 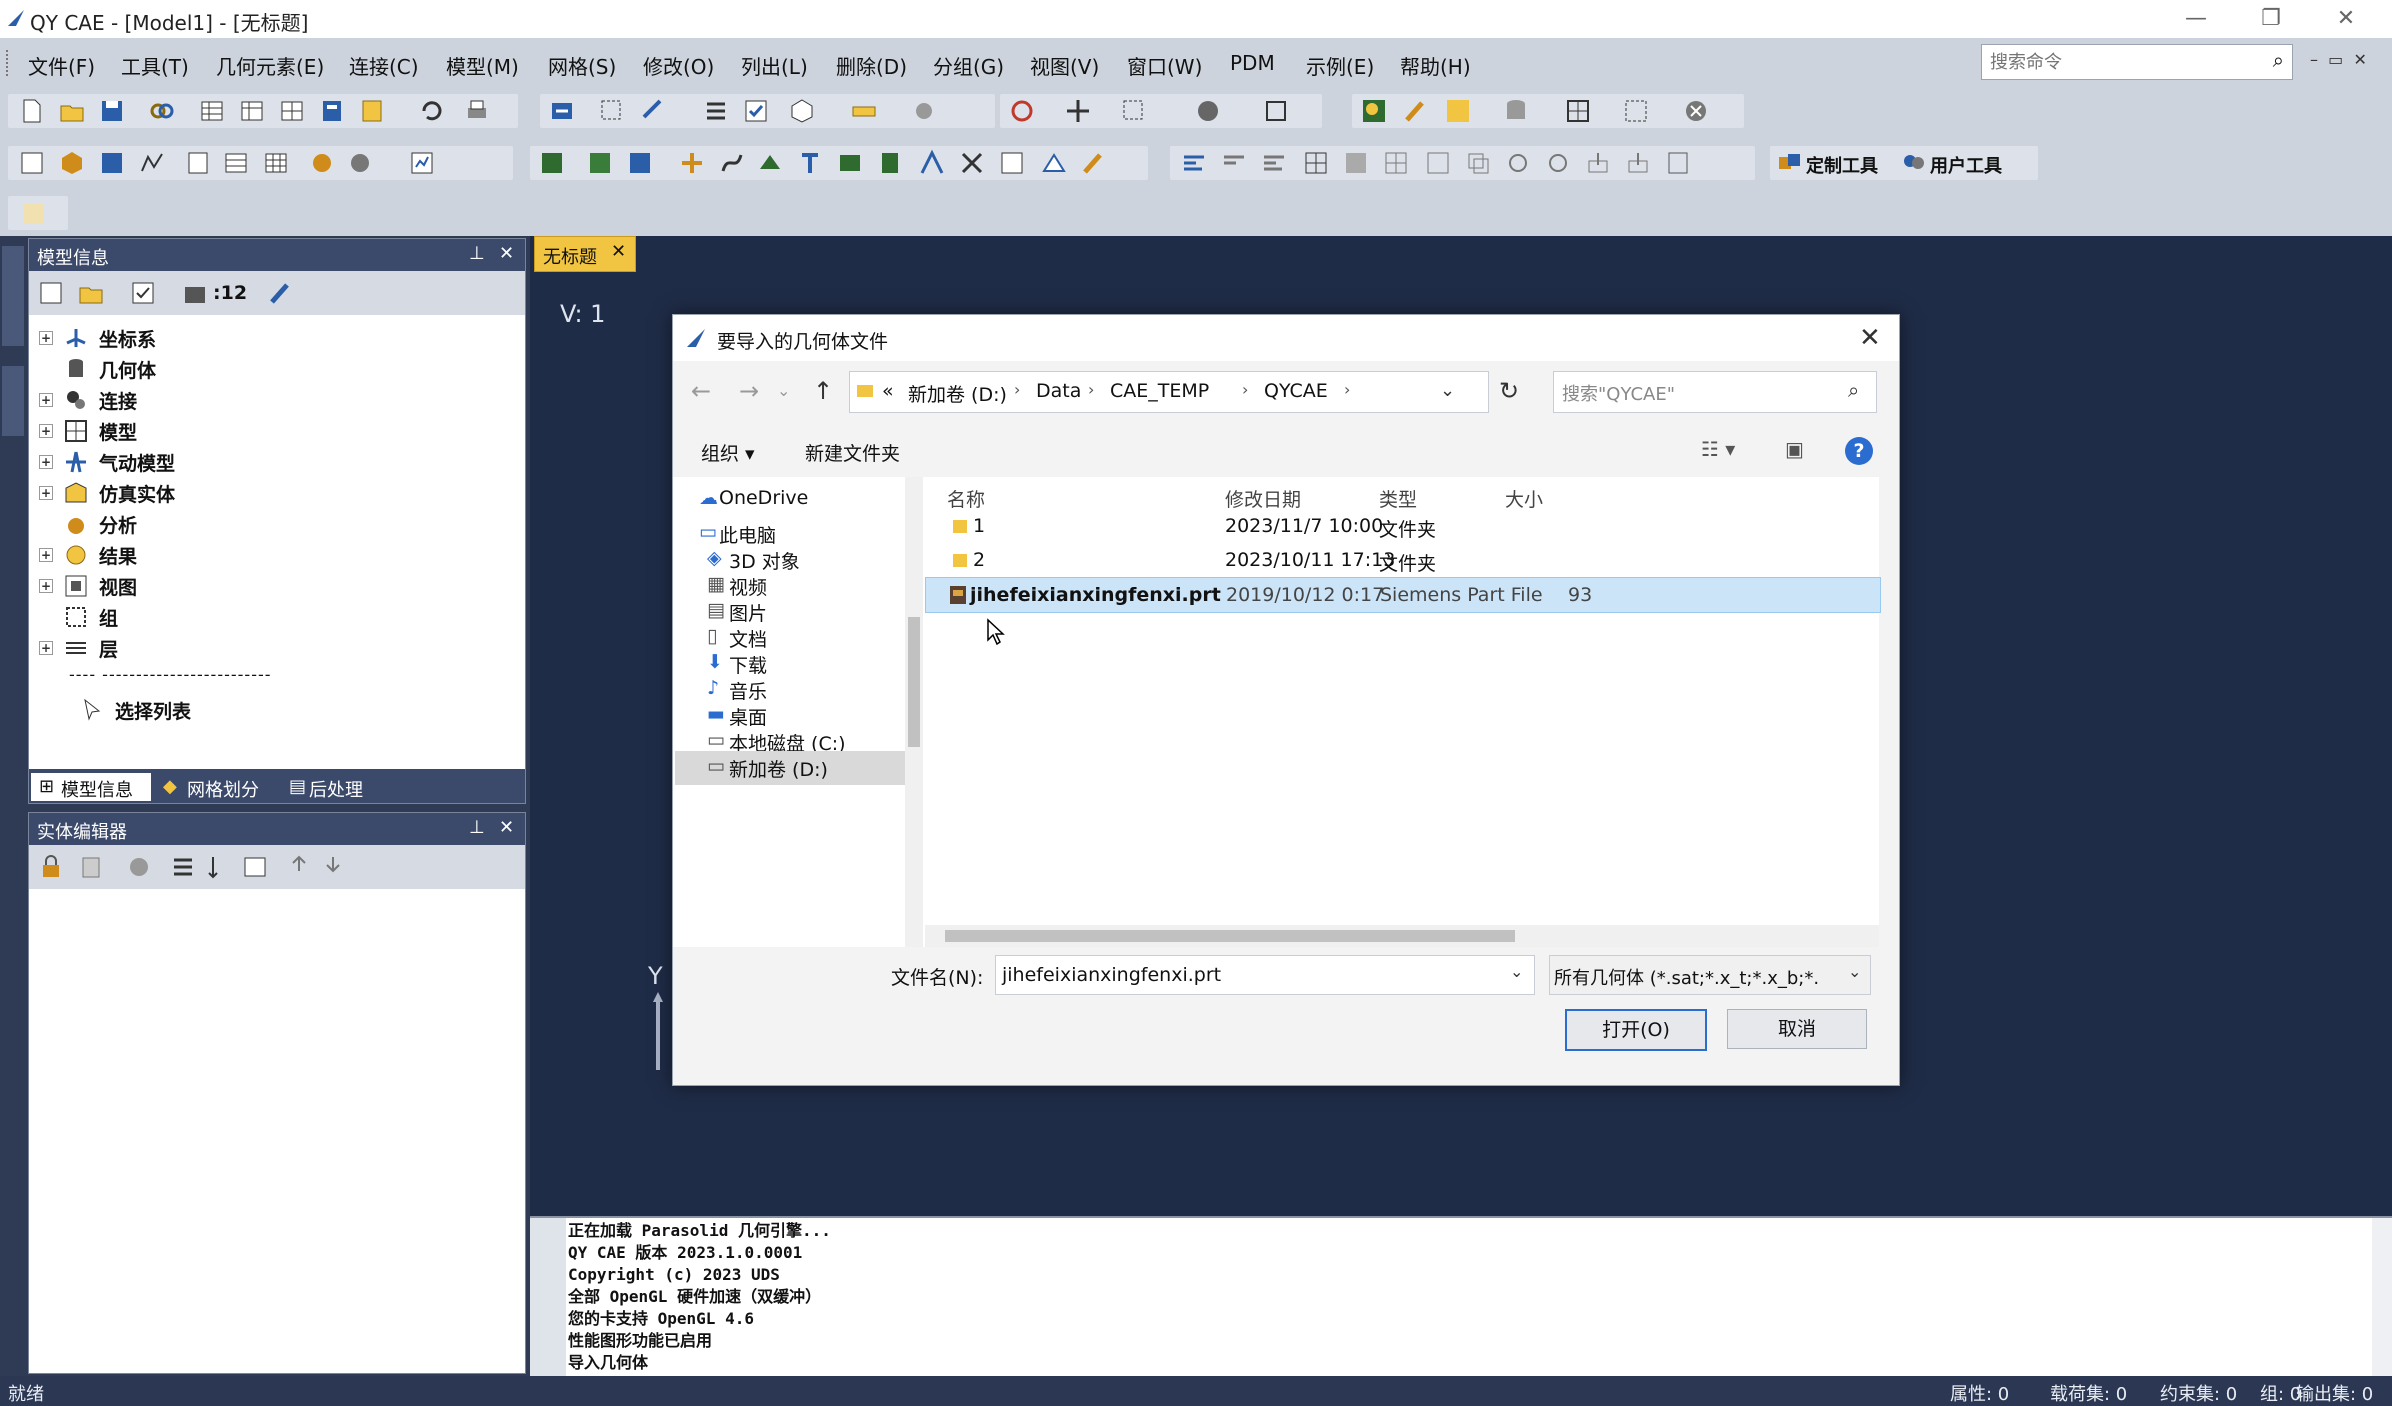 What do you see at coordinates (1516, 111) in the screenshot?
I see `database-icon` at bounding box center [1516, 111].